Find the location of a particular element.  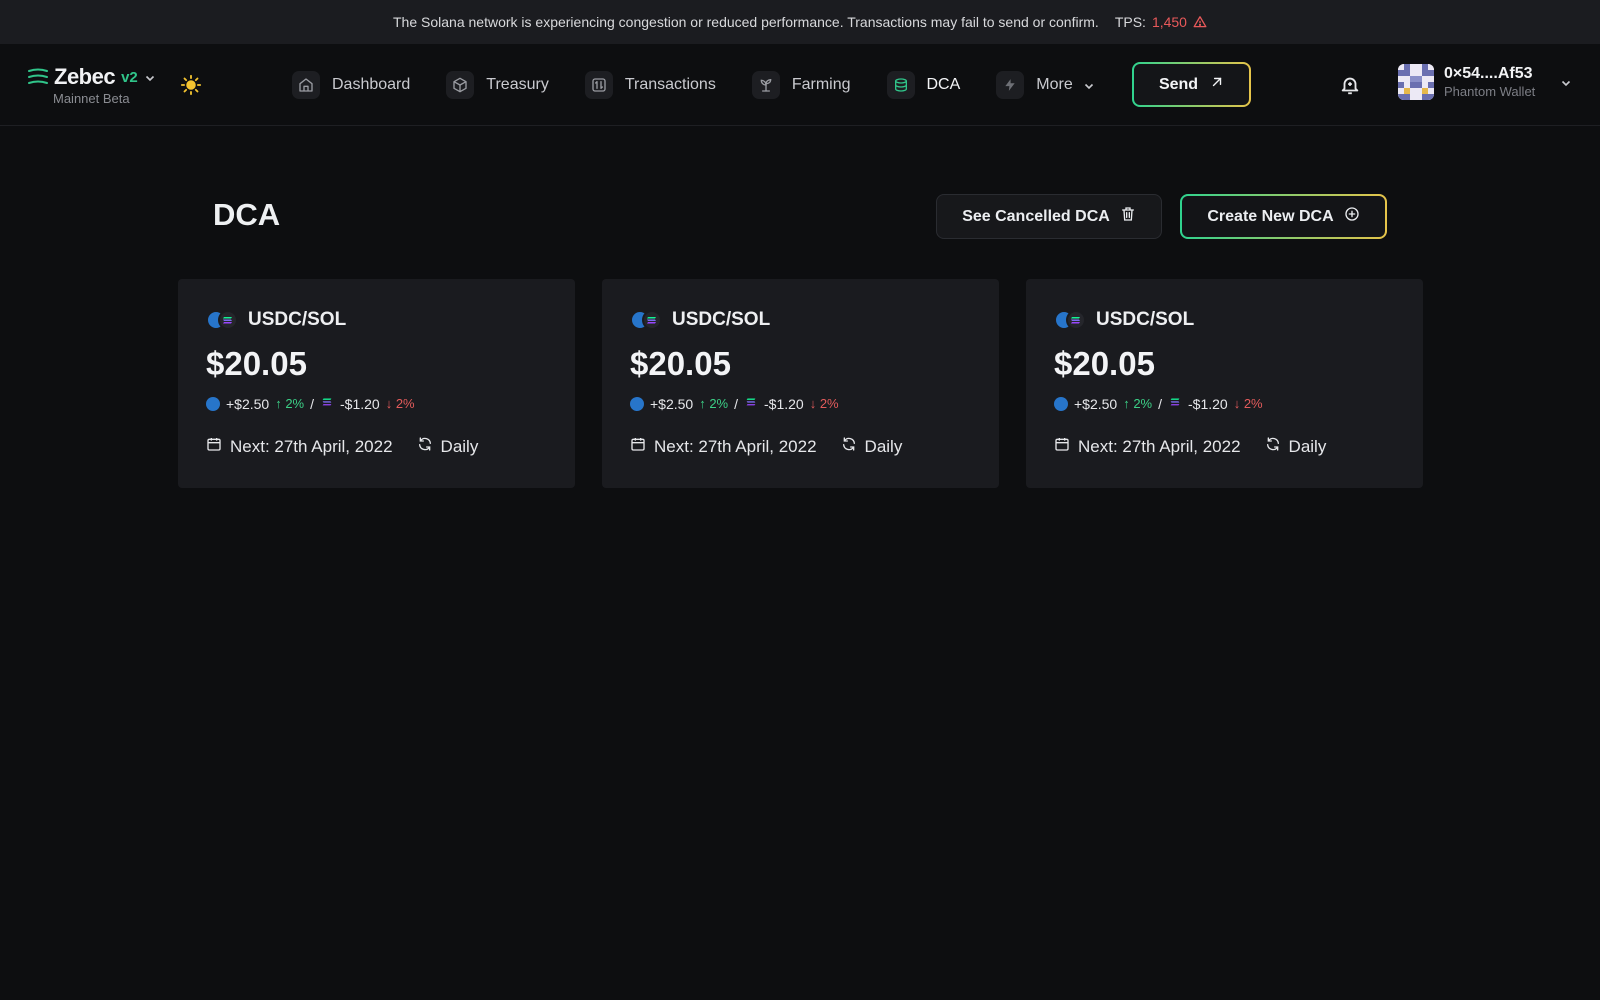

nav-transactions: Transactions is located at coordinates (650, 85).